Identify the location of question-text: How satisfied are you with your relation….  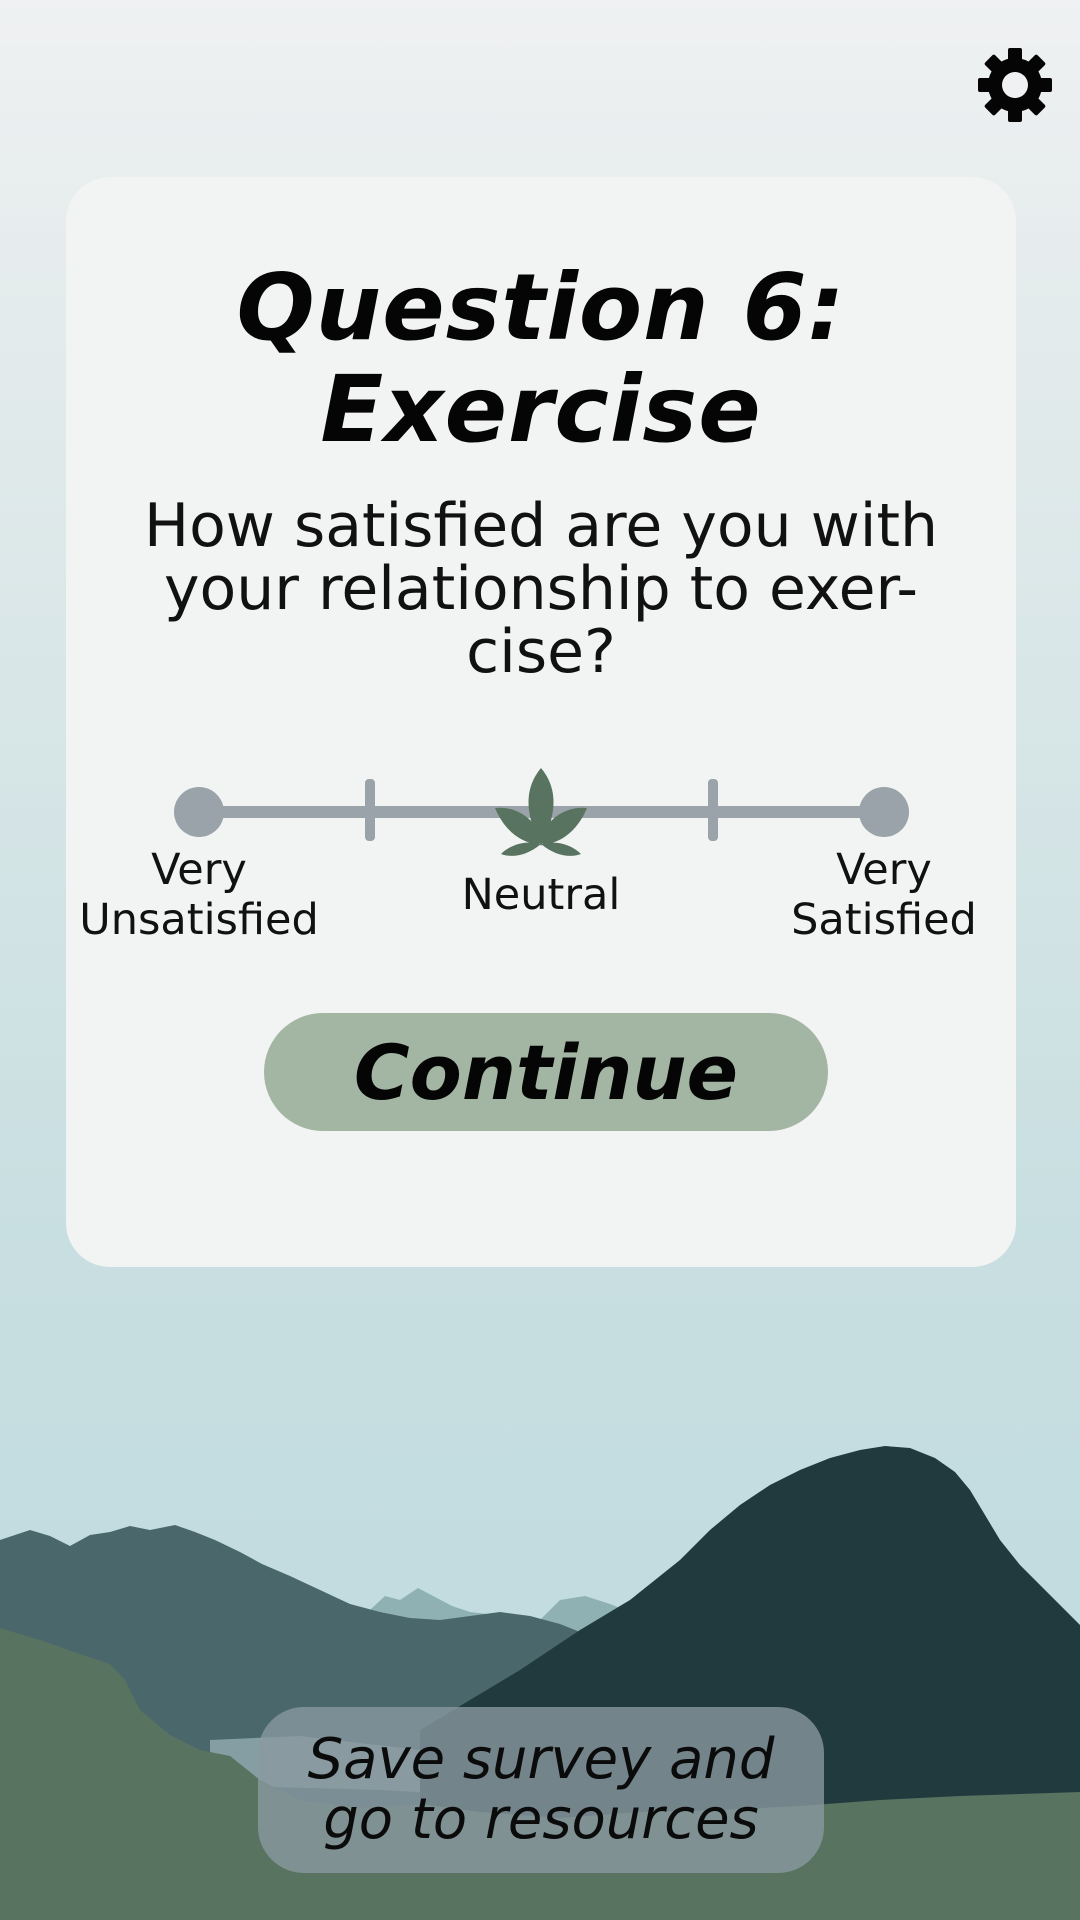
(541, 589).